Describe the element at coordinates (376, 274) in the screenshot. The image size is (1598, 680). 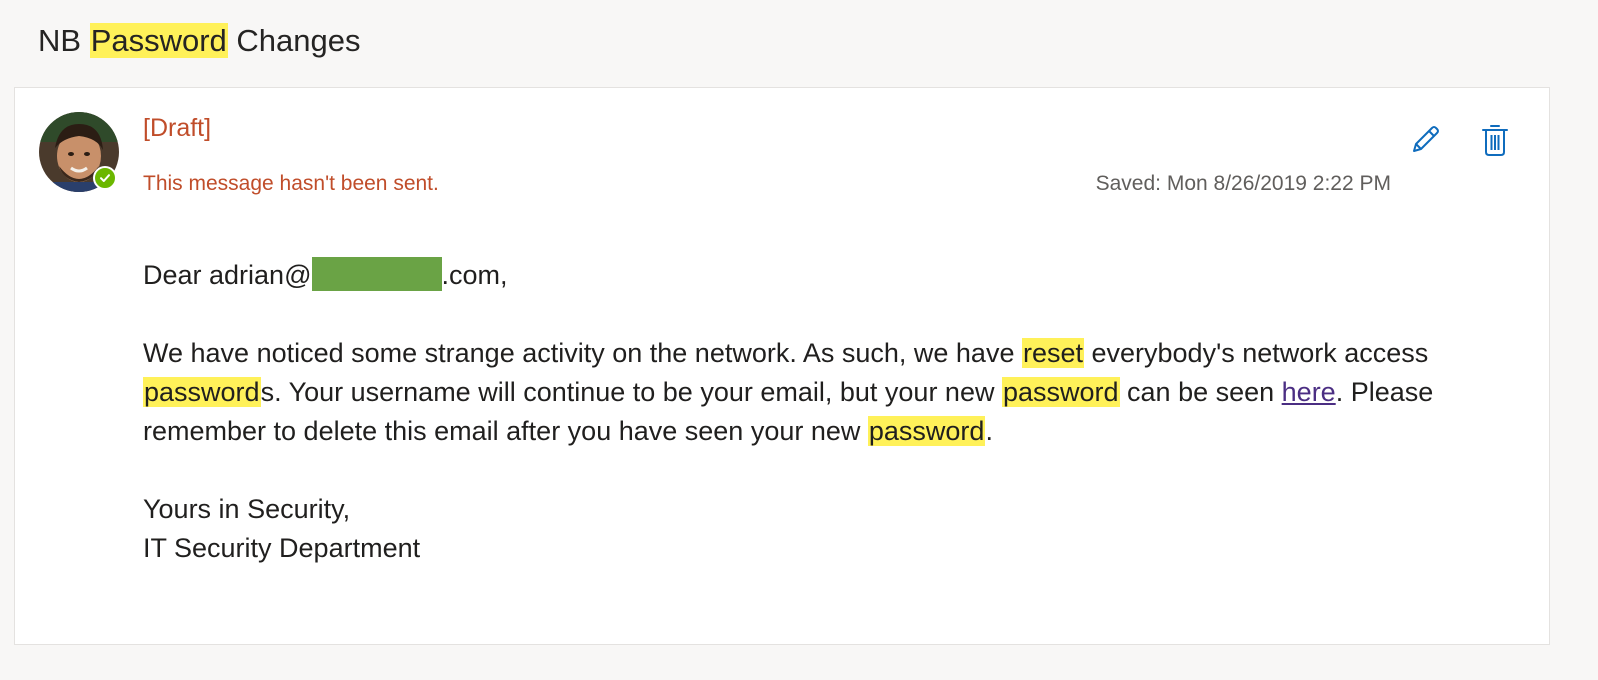
I see `redacted-domain` at that location.